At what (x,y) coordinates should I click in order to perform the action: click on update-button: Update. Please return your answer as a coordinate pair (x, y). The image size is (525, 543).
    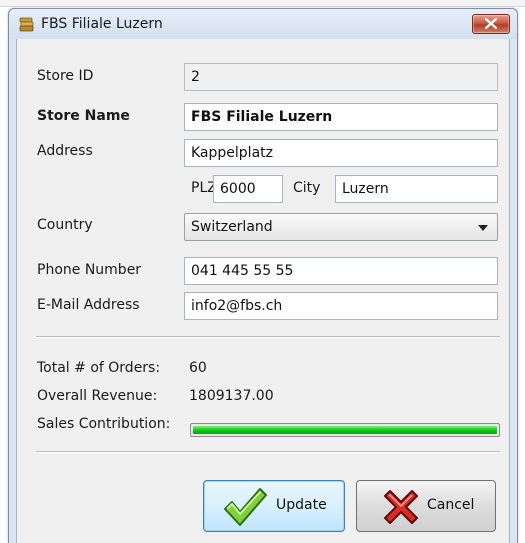
    Looking at the image, I should click on (274, 506).